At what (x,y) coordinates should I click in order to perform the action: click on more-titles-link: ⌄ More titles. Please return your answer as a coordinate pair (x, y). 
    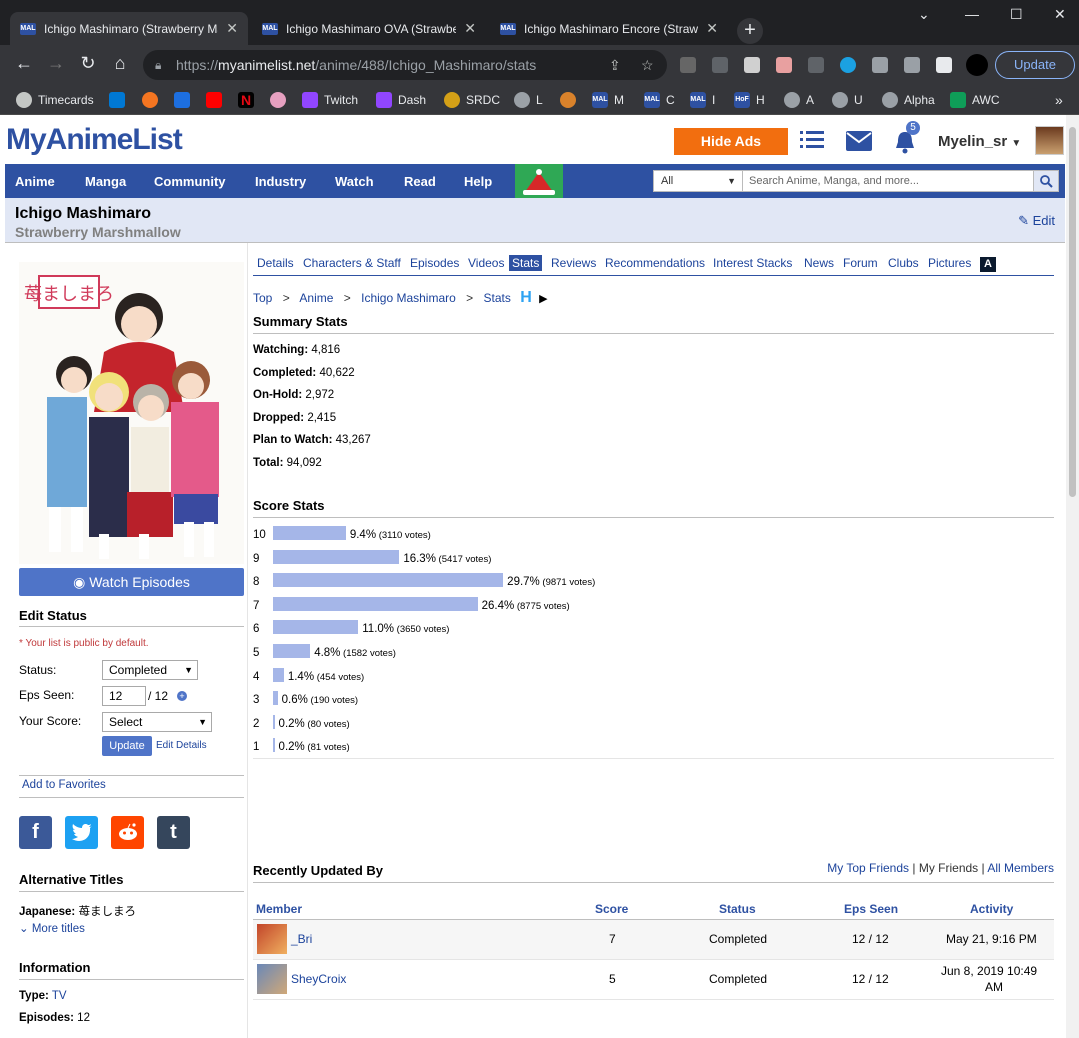
    Looking at the image, I should click on (52, 928).